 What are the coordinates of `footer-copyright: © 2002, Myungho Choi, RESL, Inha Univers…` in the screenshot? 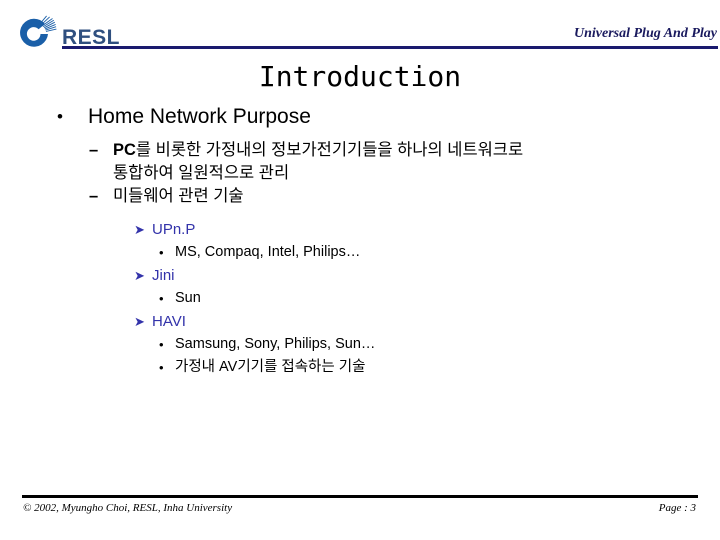 It's located at (128, 508).